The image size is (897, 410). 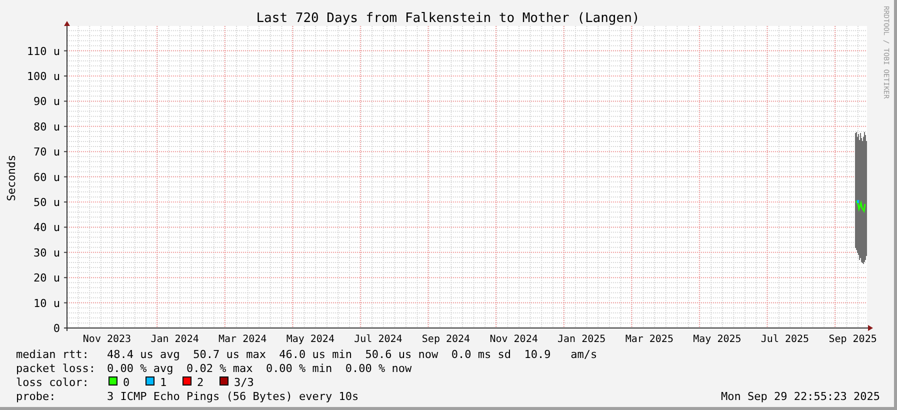 What do you see at coordinates (582, 339) in the screenshot?
I see `x-axis-label: Jan 2025` at bounding box center [582, 339].